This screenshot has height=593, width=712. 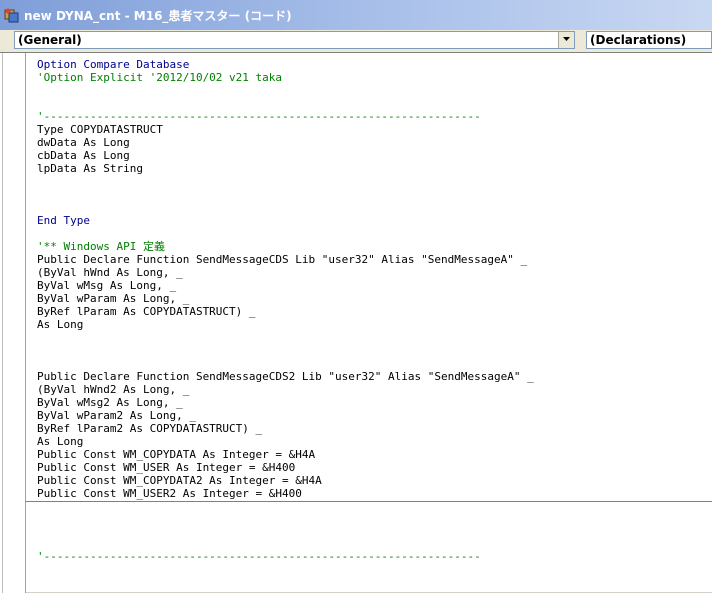 I want to click on procedure-combo-value: (Declarations), so click(x=638, y=40).